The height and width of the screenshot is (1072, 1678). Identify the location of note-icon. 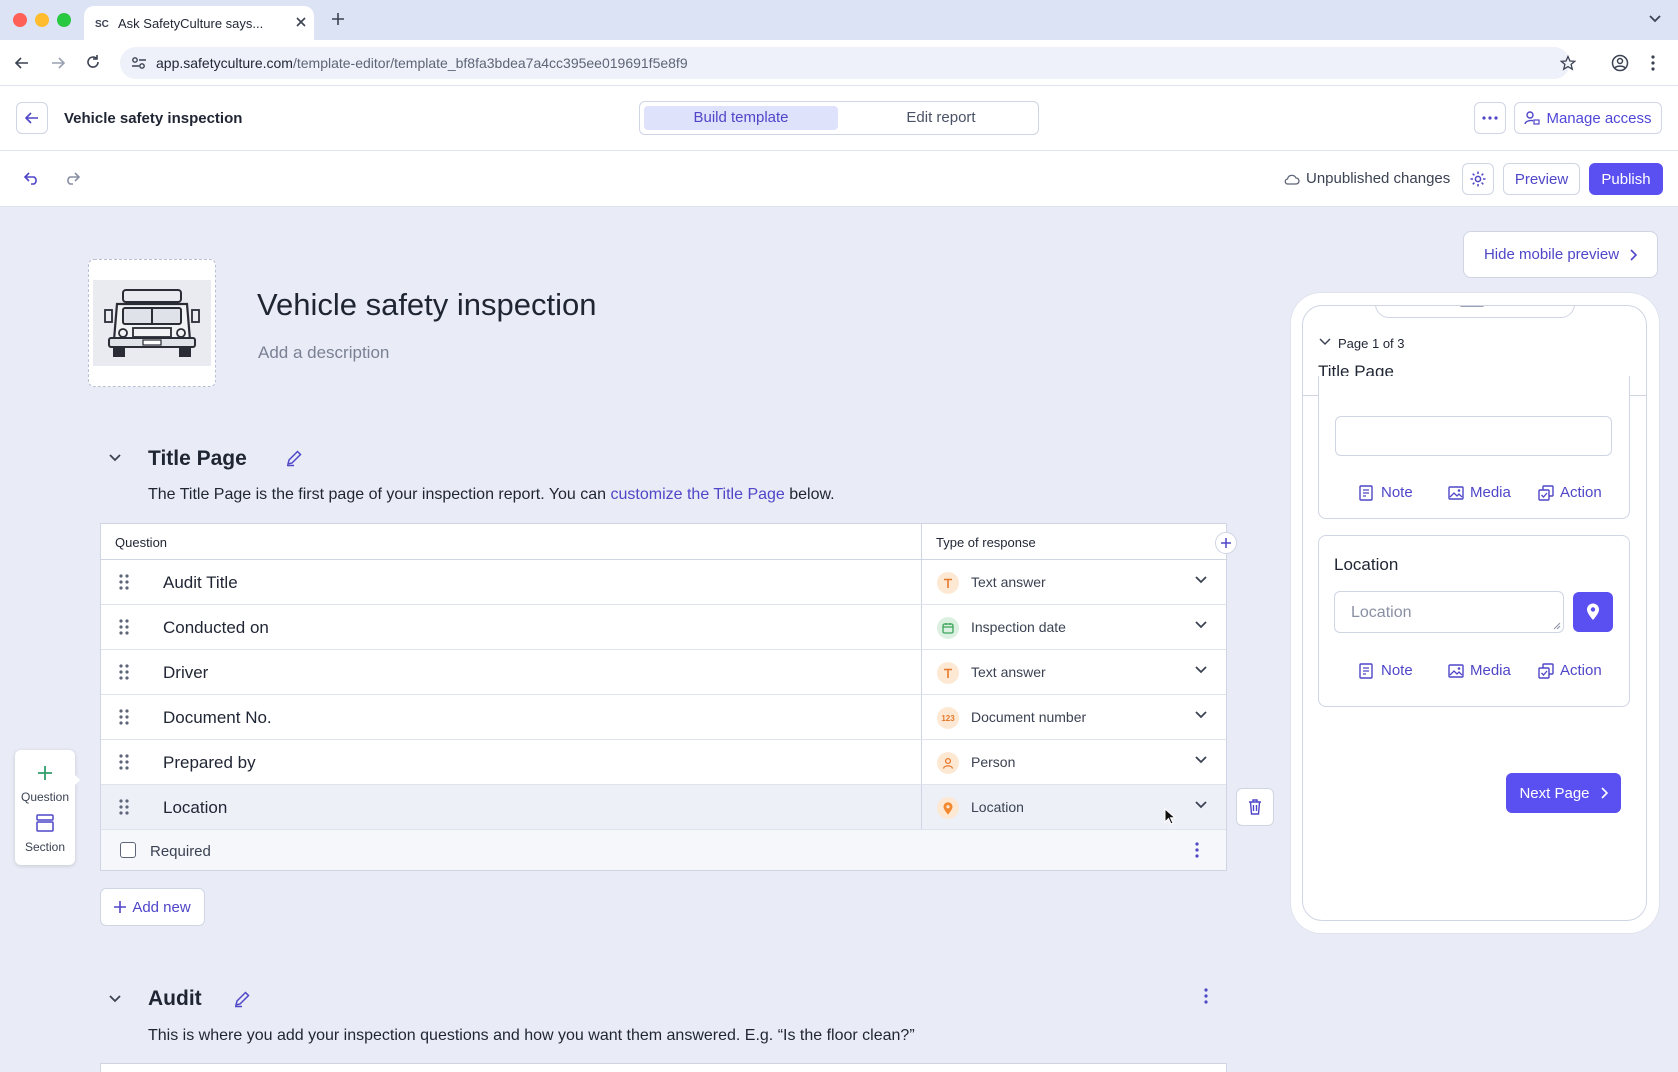
(1366, 492).